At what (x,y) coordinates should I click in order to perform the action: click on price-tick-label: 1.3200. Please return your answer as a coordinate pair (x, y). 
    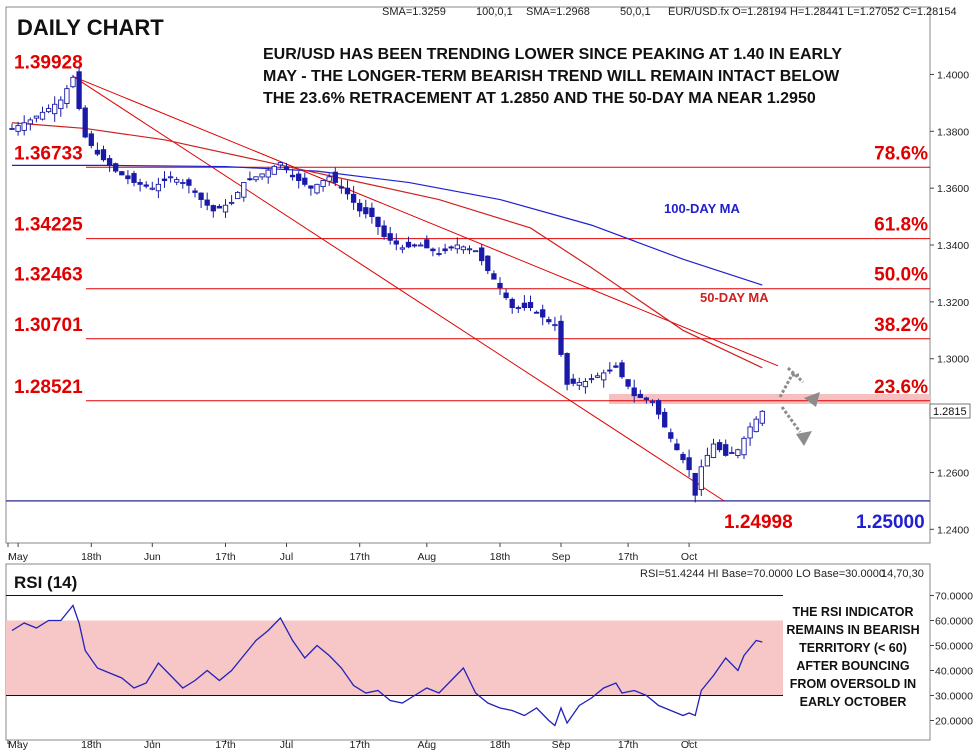
    Looking at the image, I should click on (953, 303).